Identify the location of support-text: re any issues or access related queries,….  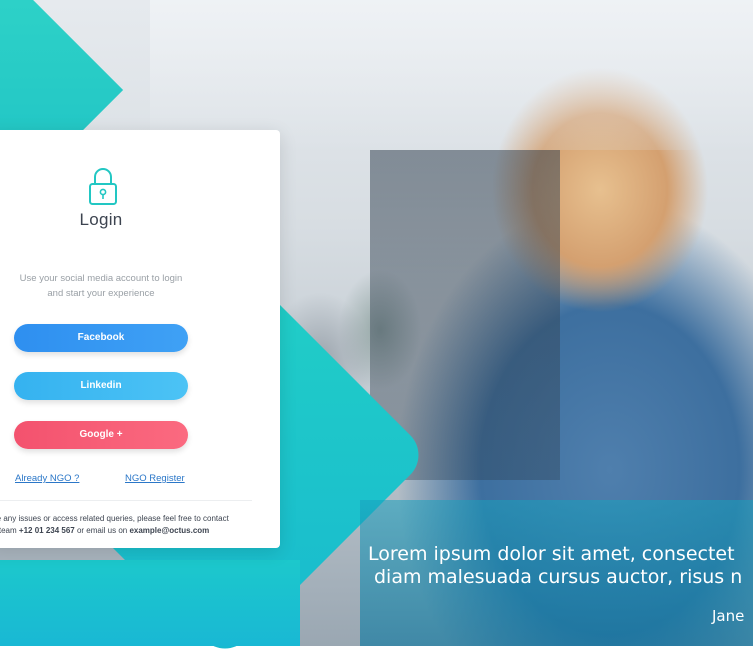
(125, 525).